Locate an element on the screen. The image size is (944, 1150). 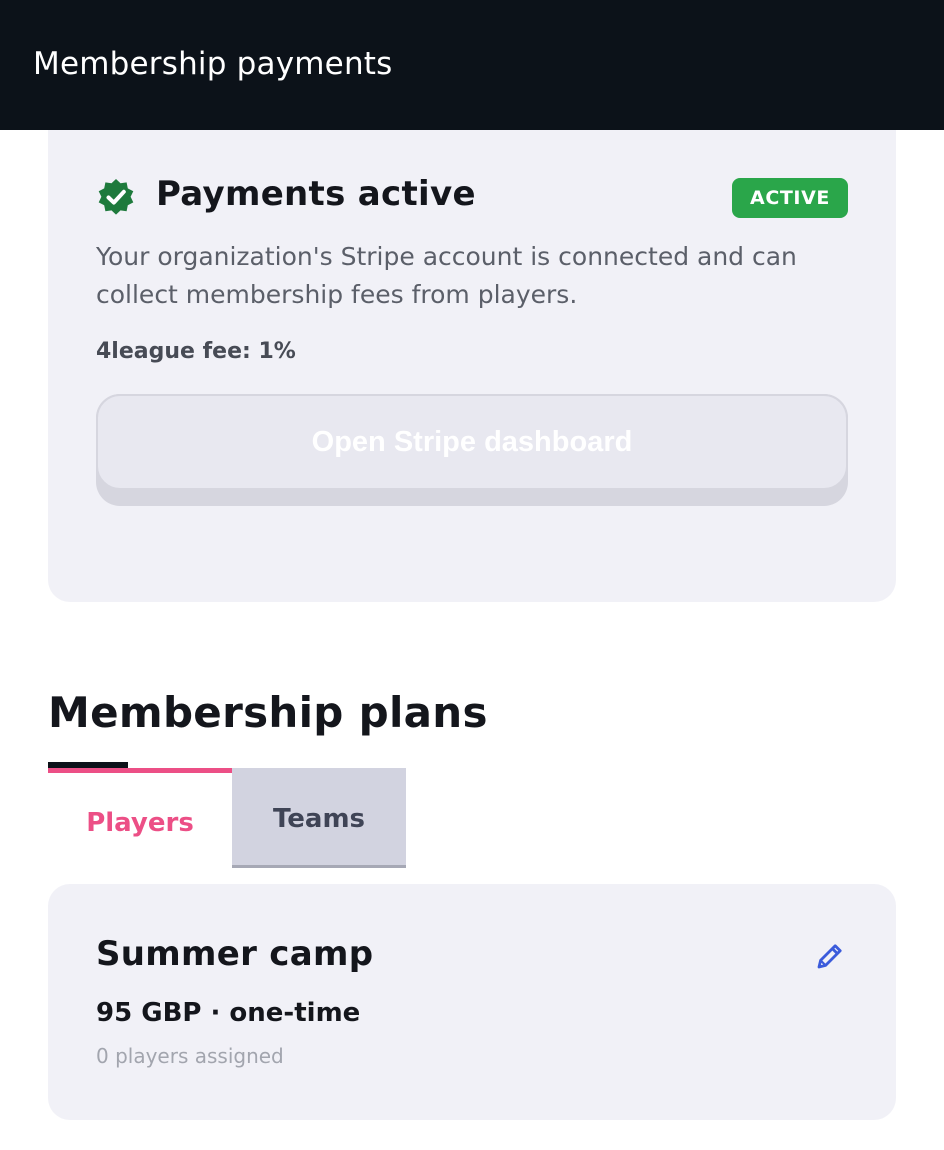
page-title: Membership payments is located at coordinates (213, 64).